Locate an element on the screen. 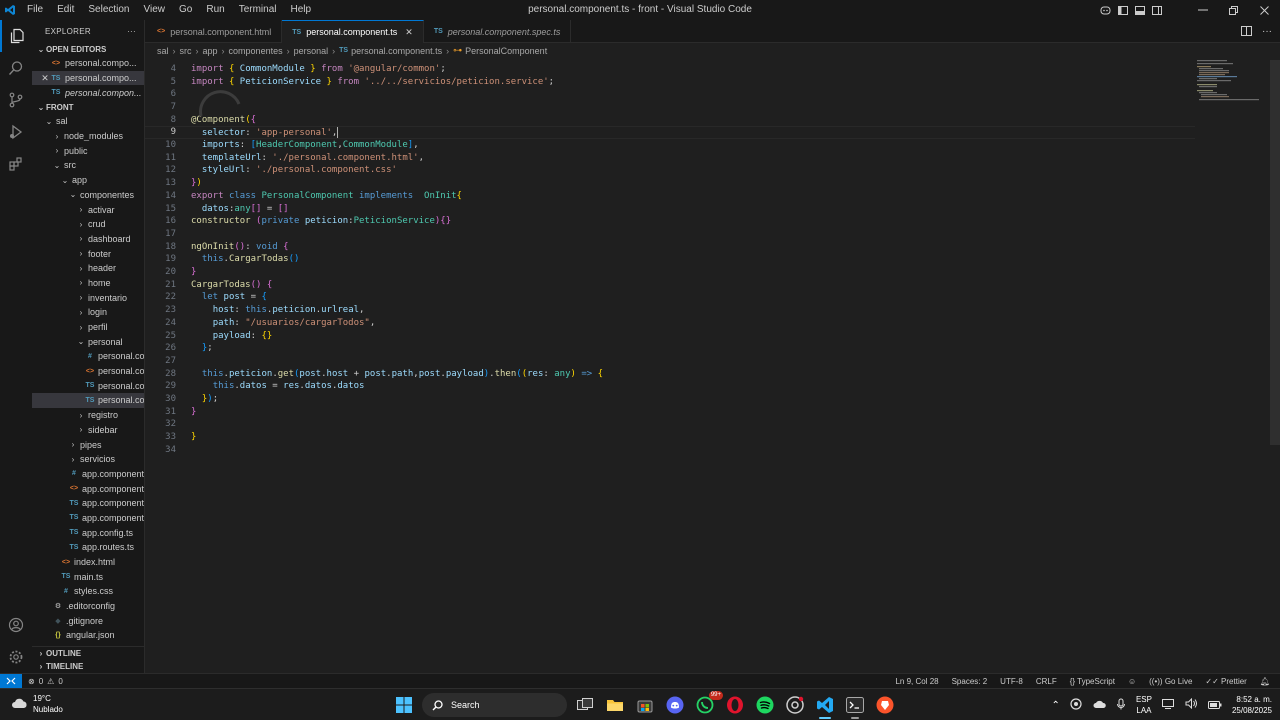 This screenshot has height=720, width=1280. tree-file: # app.component.css is located at coordinates (88, 474).